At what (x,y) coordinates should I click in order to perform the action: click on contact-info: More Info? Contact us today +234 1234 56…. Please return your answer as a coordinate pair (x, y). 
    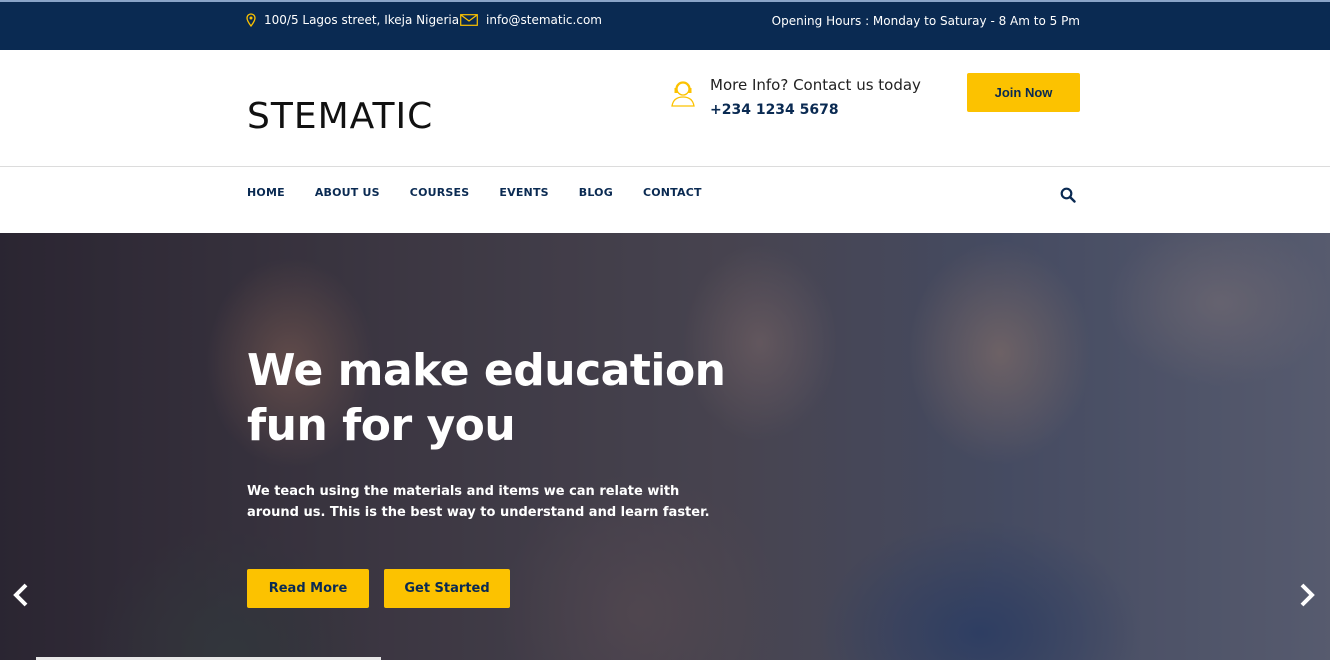
    Looking at the image, I should click on (794, 97).